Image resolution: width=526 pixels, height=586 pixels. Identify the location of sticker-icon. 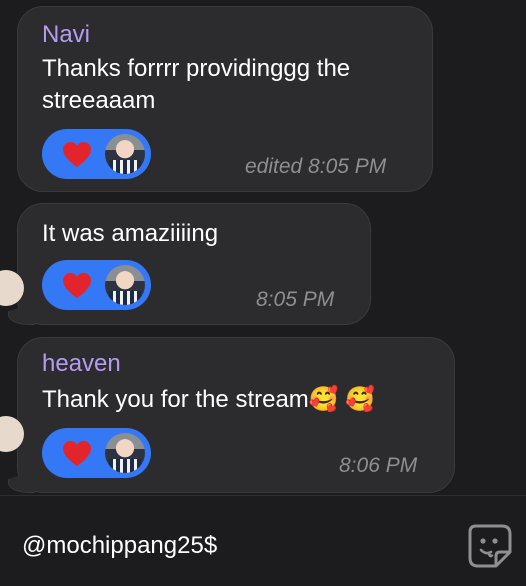
(490, 546).